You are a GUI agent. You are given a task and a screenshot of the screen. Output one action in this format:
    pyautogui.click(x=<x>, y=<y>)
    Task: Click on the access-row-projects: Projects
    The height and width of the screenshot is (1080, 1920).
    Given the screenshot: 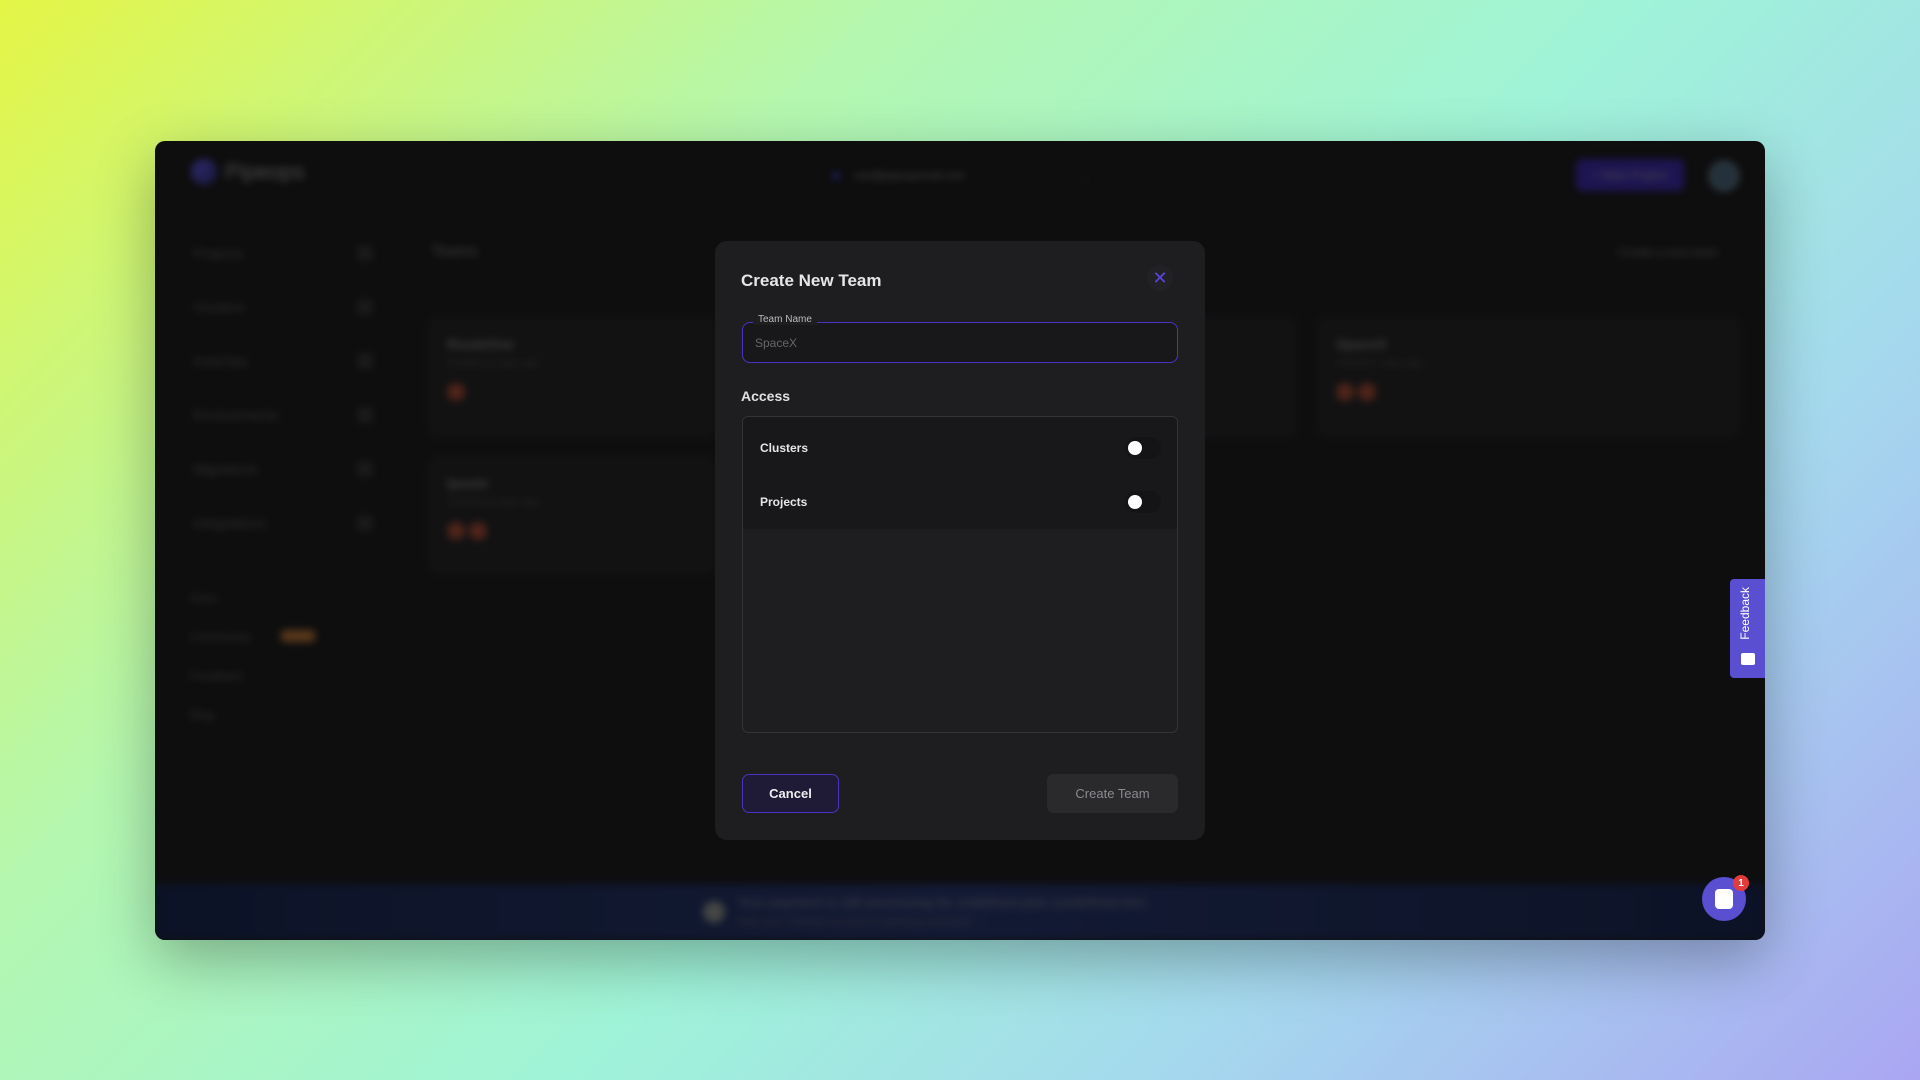 What is the action you would take?
    pyautogui.click(x=960, y=502)
    